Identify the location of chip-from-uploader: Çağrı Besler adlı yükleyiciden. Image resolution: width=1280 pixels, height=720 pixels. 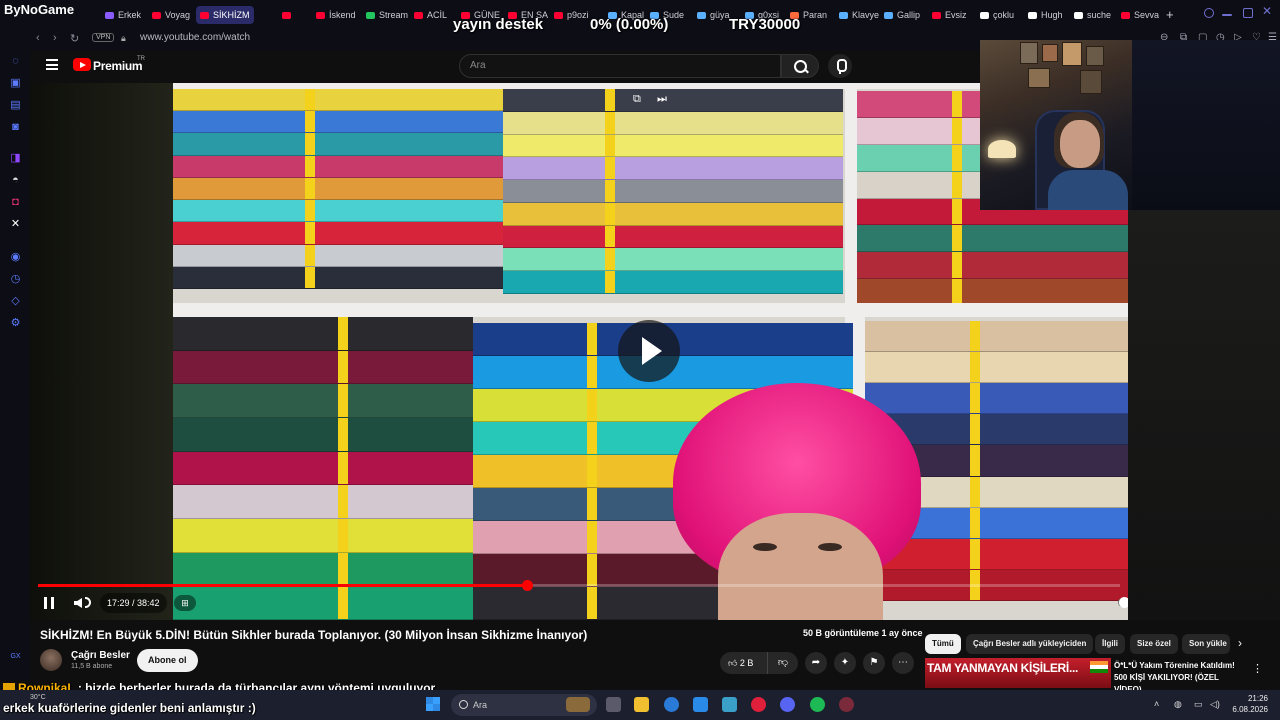
(1030, 644).